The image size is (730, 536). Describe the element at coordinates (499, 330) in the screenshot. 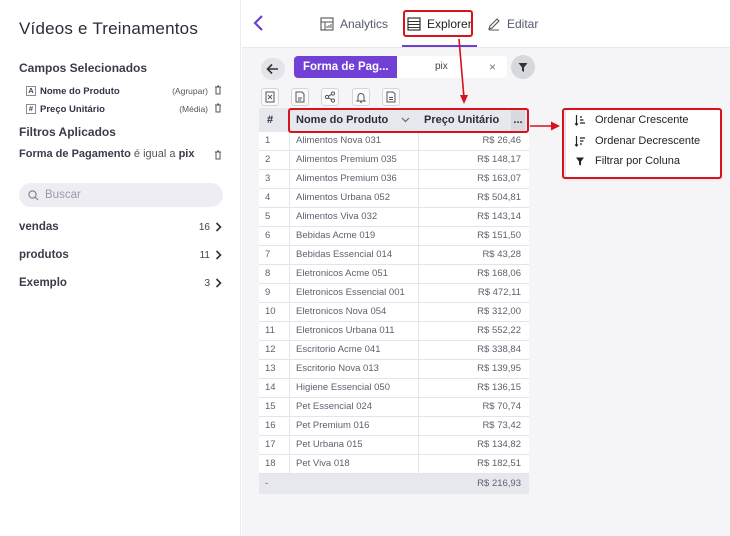

I see `unit-price-cell: R$ 552,22` at that location.